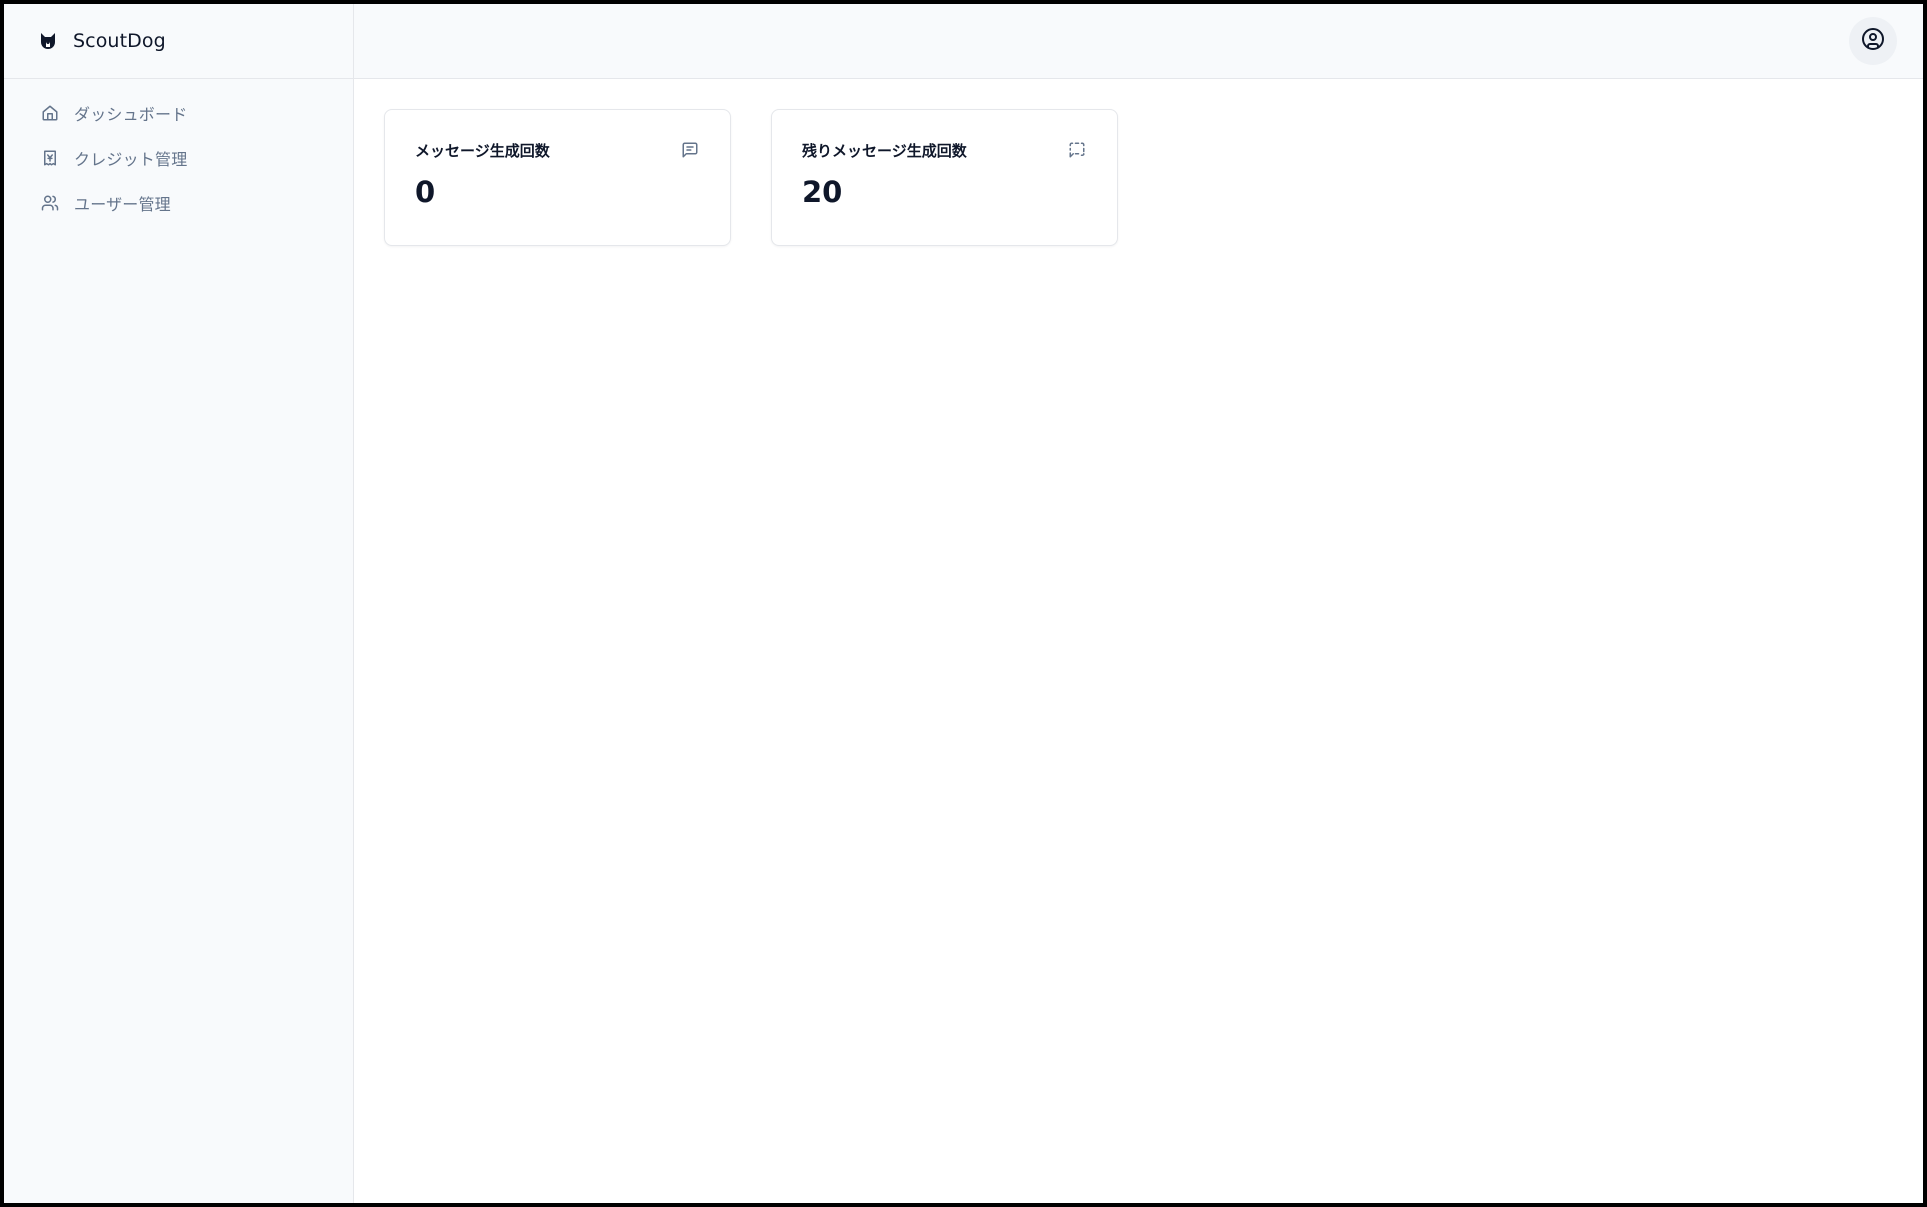 Image resolution: width=1927 pixels, height=1207 pixels. What do you see at coordinates (50, 158) in the screenshot?
I see `yen-receipt-icon` at bounding box center [50, 158].